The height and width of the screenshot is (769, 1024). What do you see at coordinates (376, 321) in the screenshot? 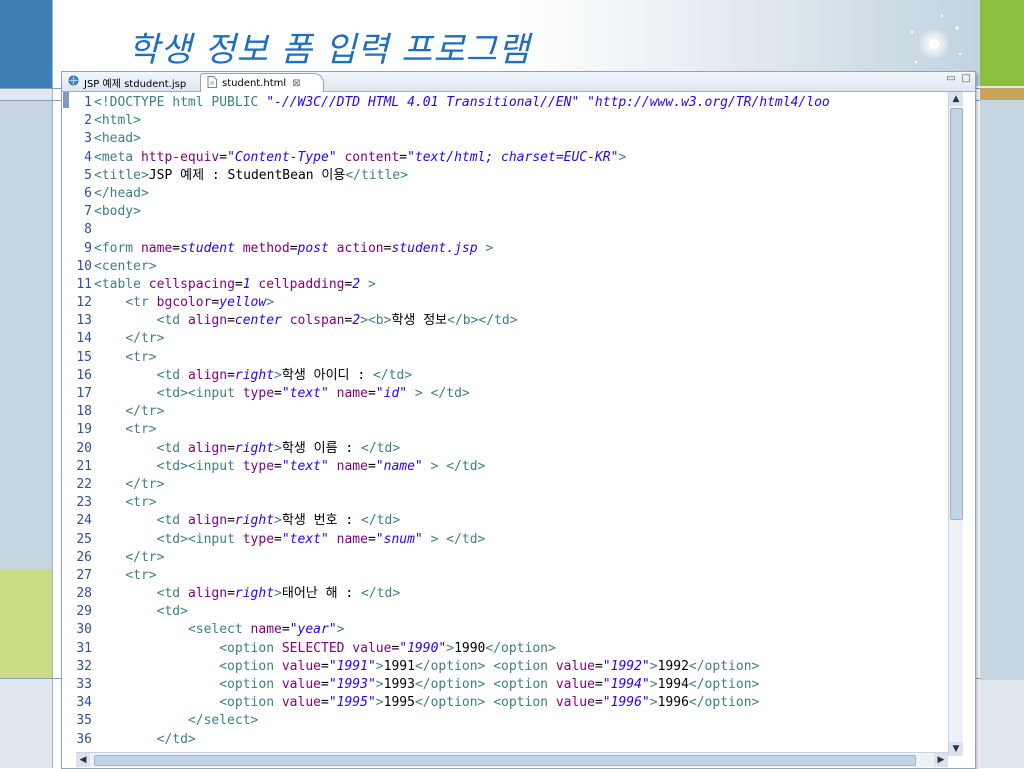
I see `code-token: ><b>` at bounding box center [376, 321].